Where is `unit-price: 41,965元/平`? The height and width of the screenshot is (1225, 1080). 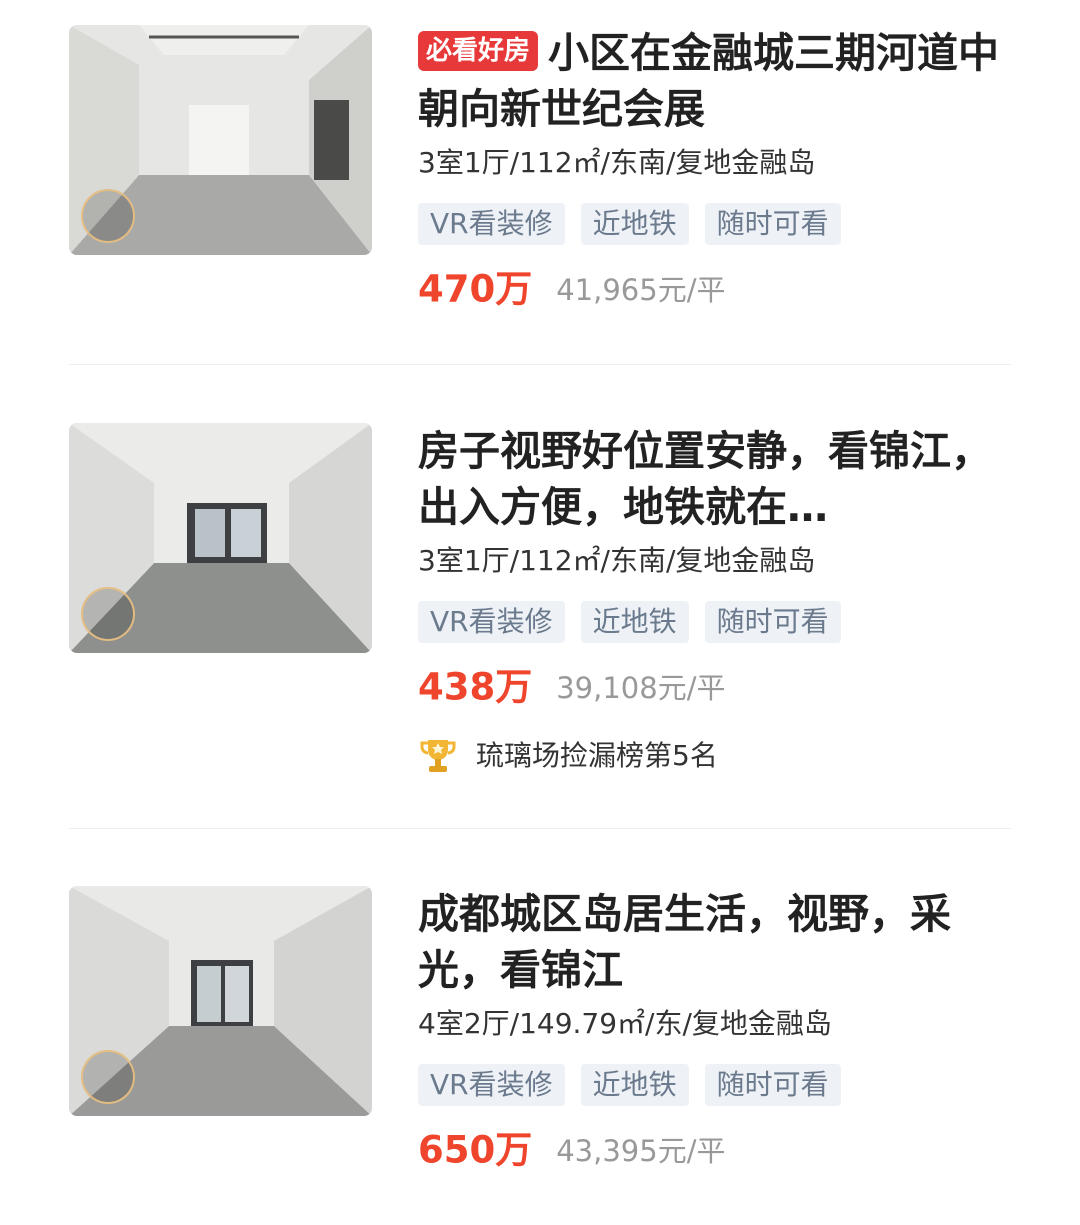
unit-price: 41,965元/平 is located at coordinates (641, 289).